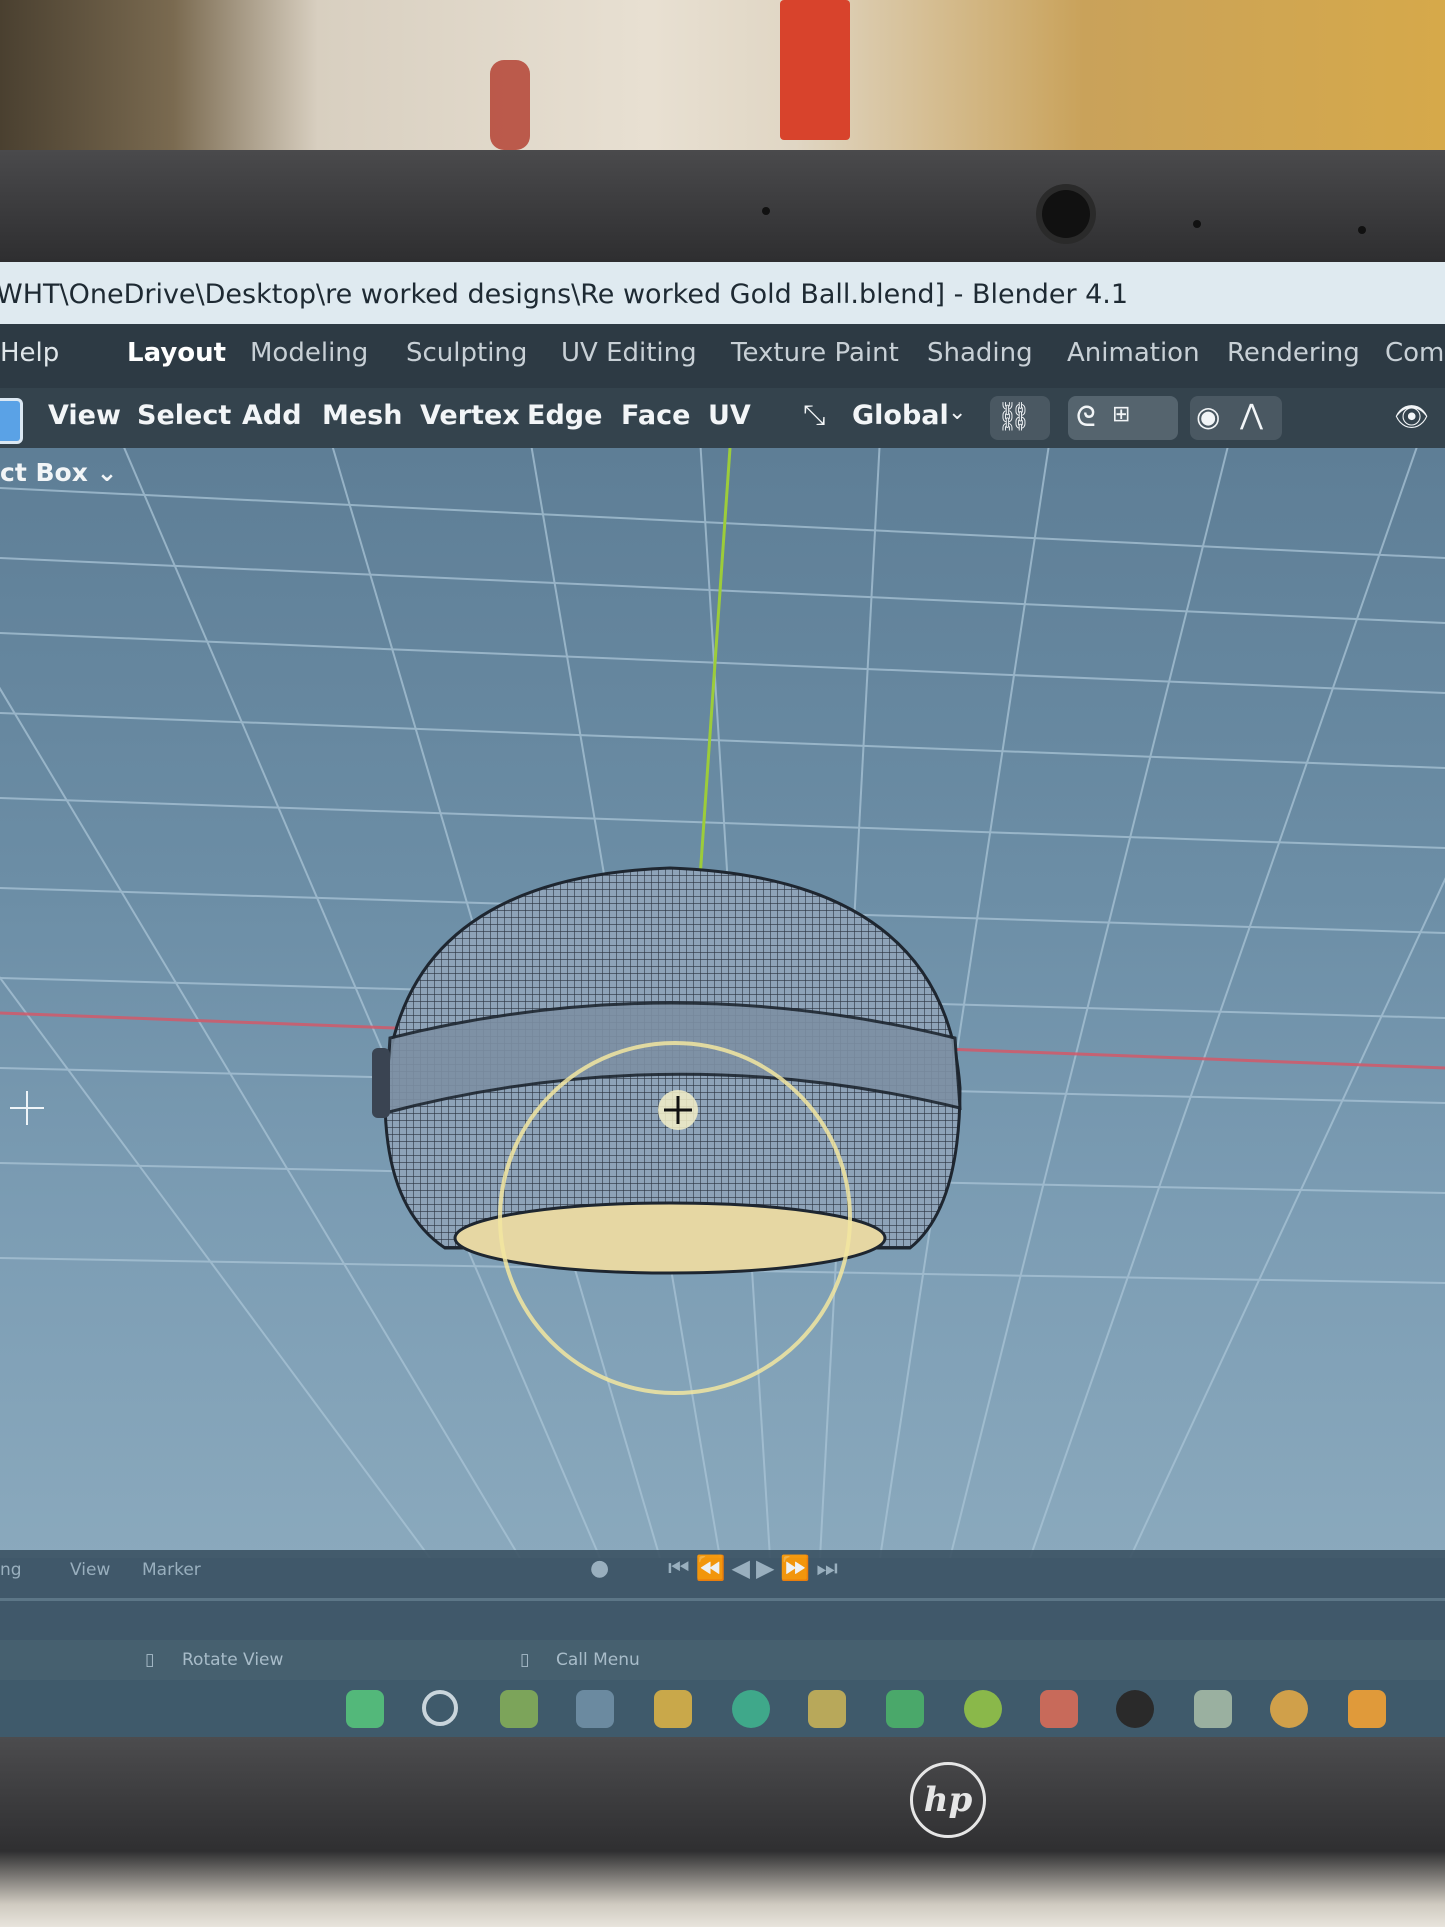  Describe the element at coordinates (948, 1800) in the screenshot. I see `hp-logo-icon: hp` at that location.